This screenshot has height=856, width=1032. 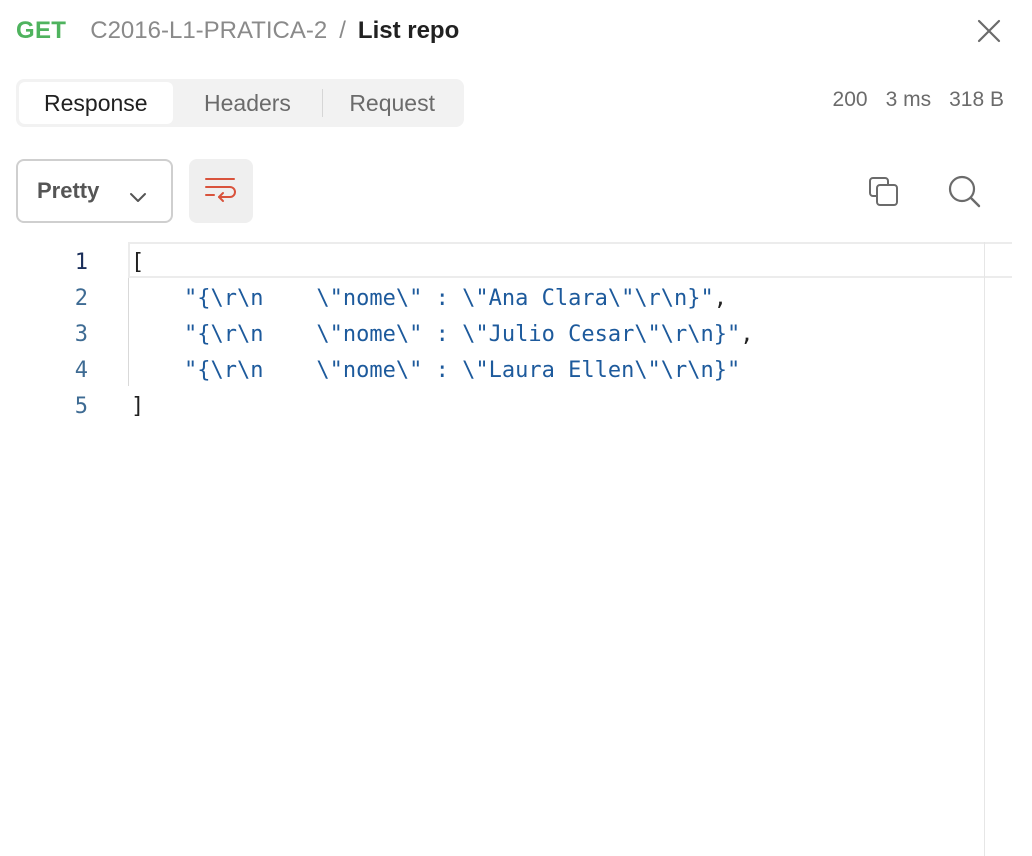 I want to click on wrap-lines-button, so click(x=221, y=191).